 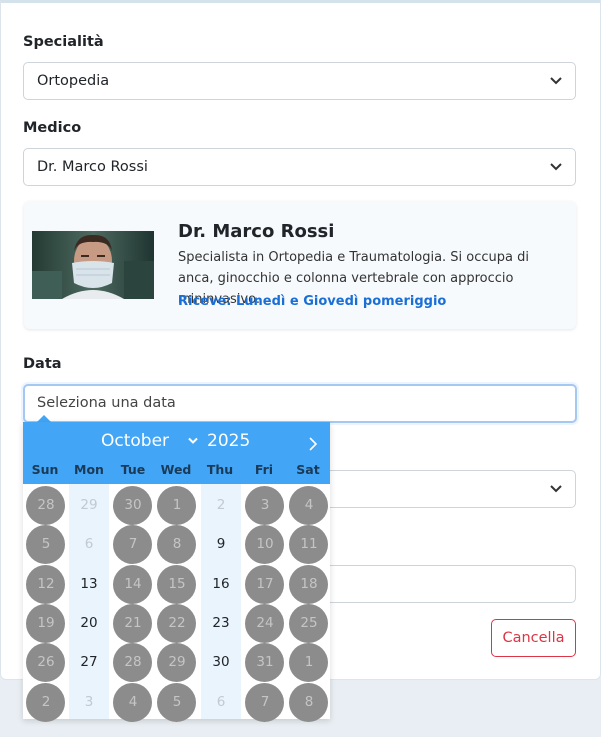 I want to click on calendar-day-number: 21, so click(x=133, y=622).